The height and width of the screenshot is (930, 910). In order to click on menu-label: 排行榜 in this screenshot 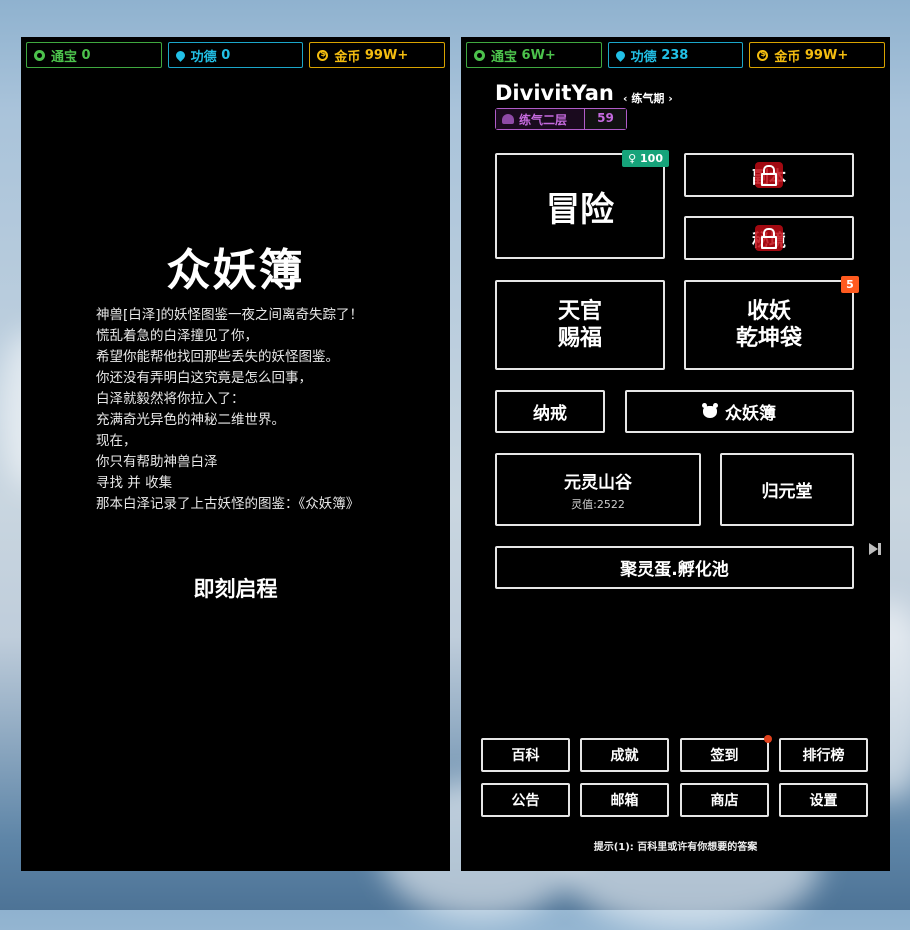, I will do `click(823, 756)`.